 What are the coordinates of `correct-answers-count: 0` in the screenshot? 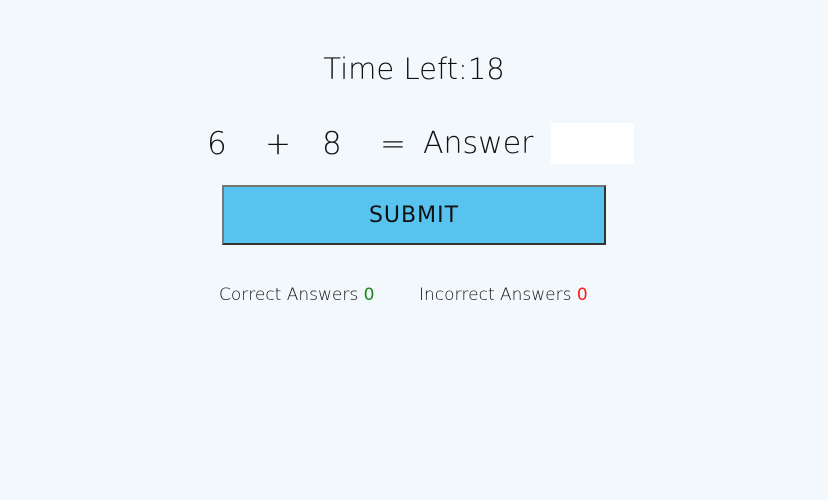 It's located at (369, 295).